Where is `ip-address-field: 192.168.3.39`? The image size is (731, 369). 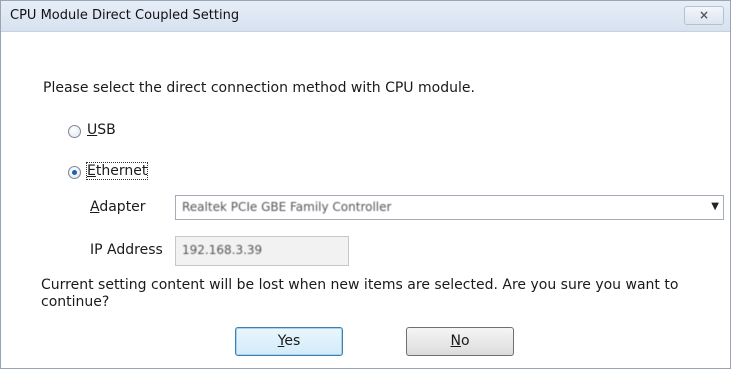 ip-address-field: 192.168.3.39 is located at coordinates (262, 251).